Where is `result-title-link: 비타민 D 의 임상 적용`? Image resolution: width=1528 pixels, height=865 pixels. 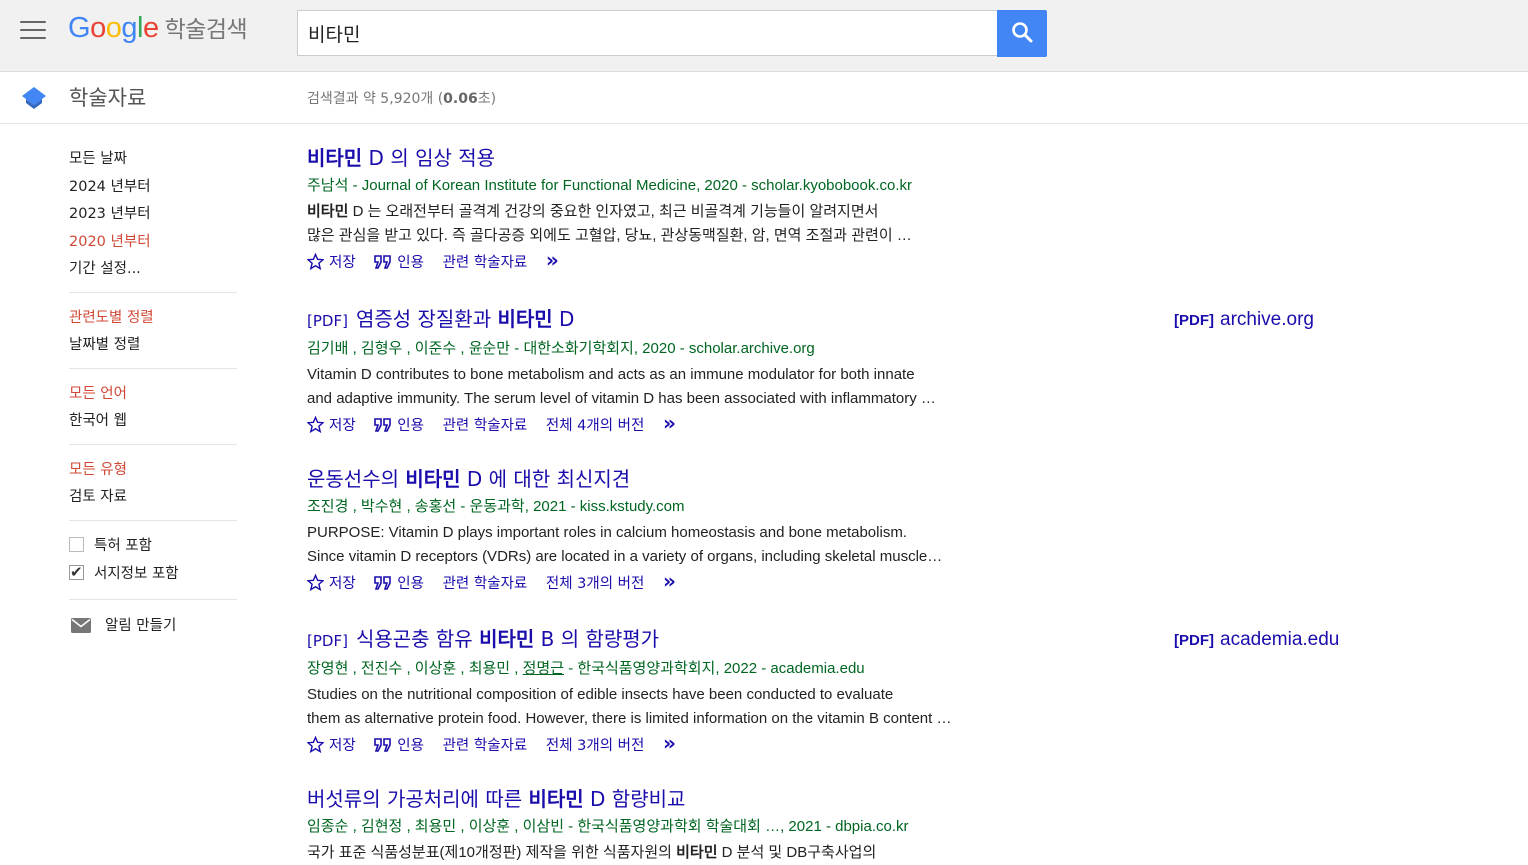 result-title-link: 비타민 D 의 임상 적용 is located at coordinates (667, 158).